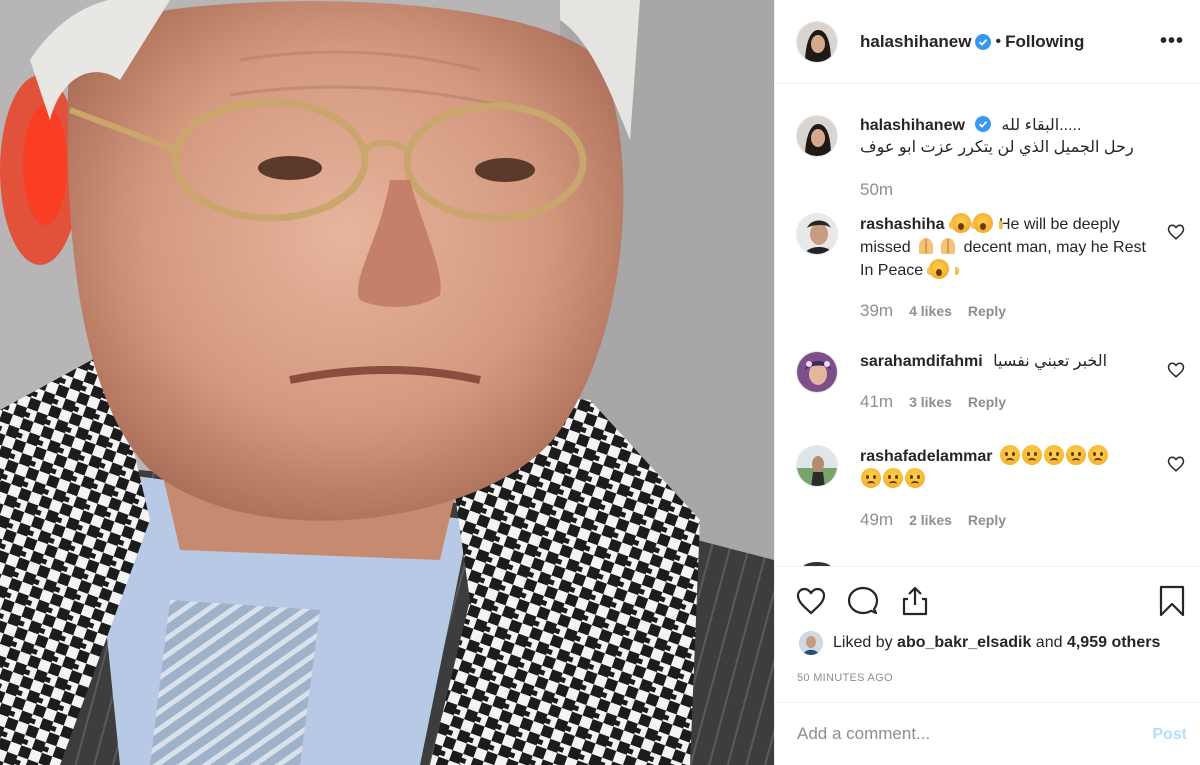 The image size is (1200, 765). Describe the element at coordinates (1169, 735) in the screenshot. I see `post-comment-button: Post` at that location.